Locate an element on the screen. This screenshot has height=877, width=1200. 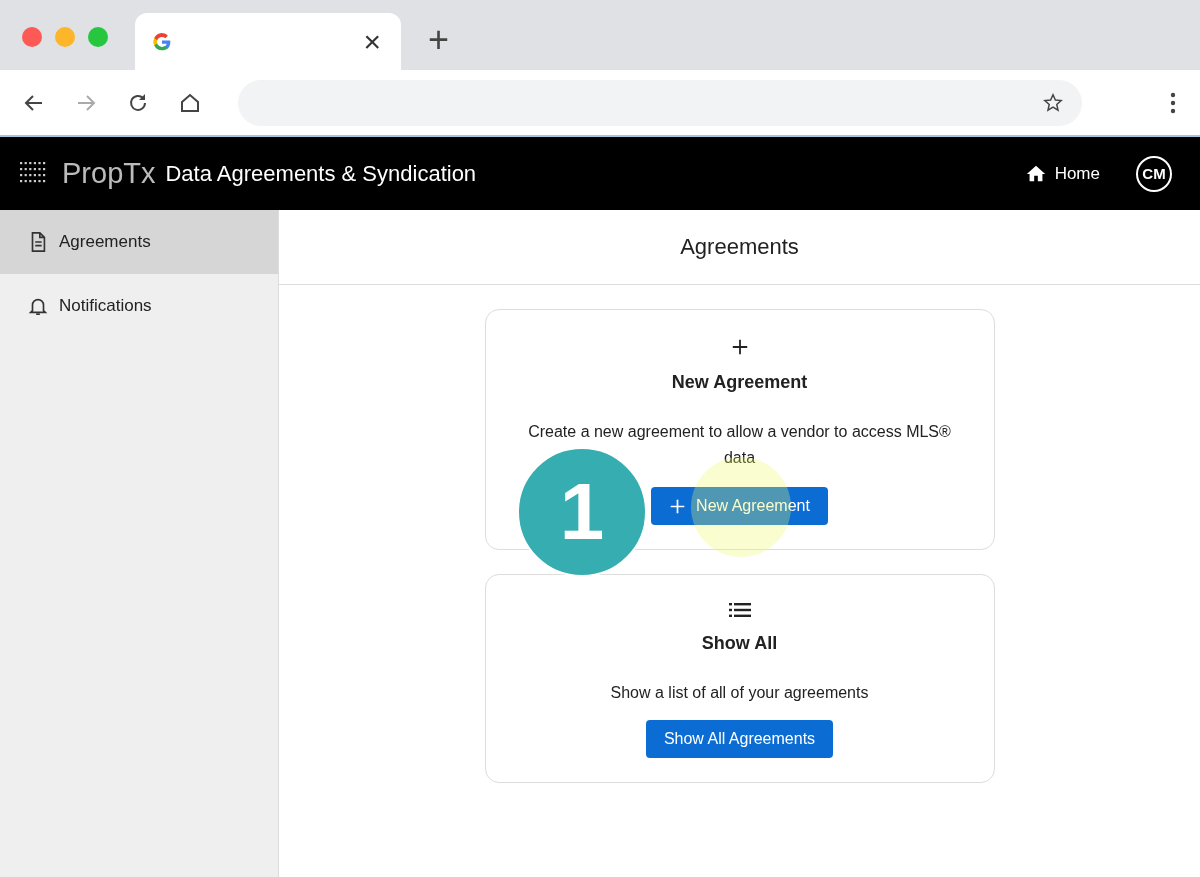
primary-button: Show All Agreements is located at coordinates (739, 739).